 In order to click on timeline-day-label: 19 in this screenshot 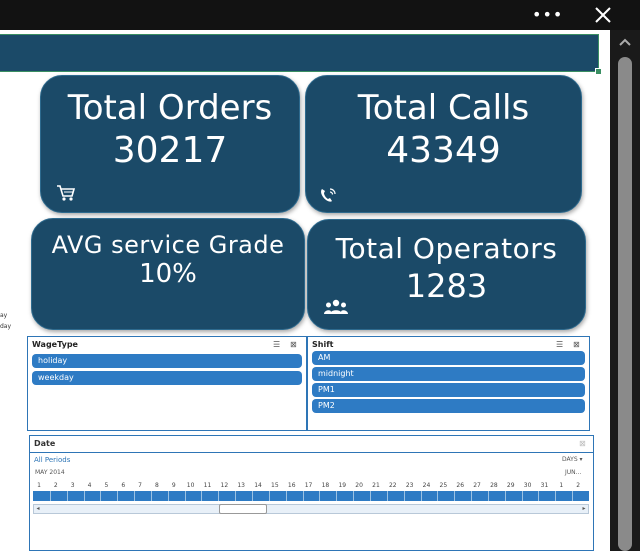, I will do `click(342, 485)`.